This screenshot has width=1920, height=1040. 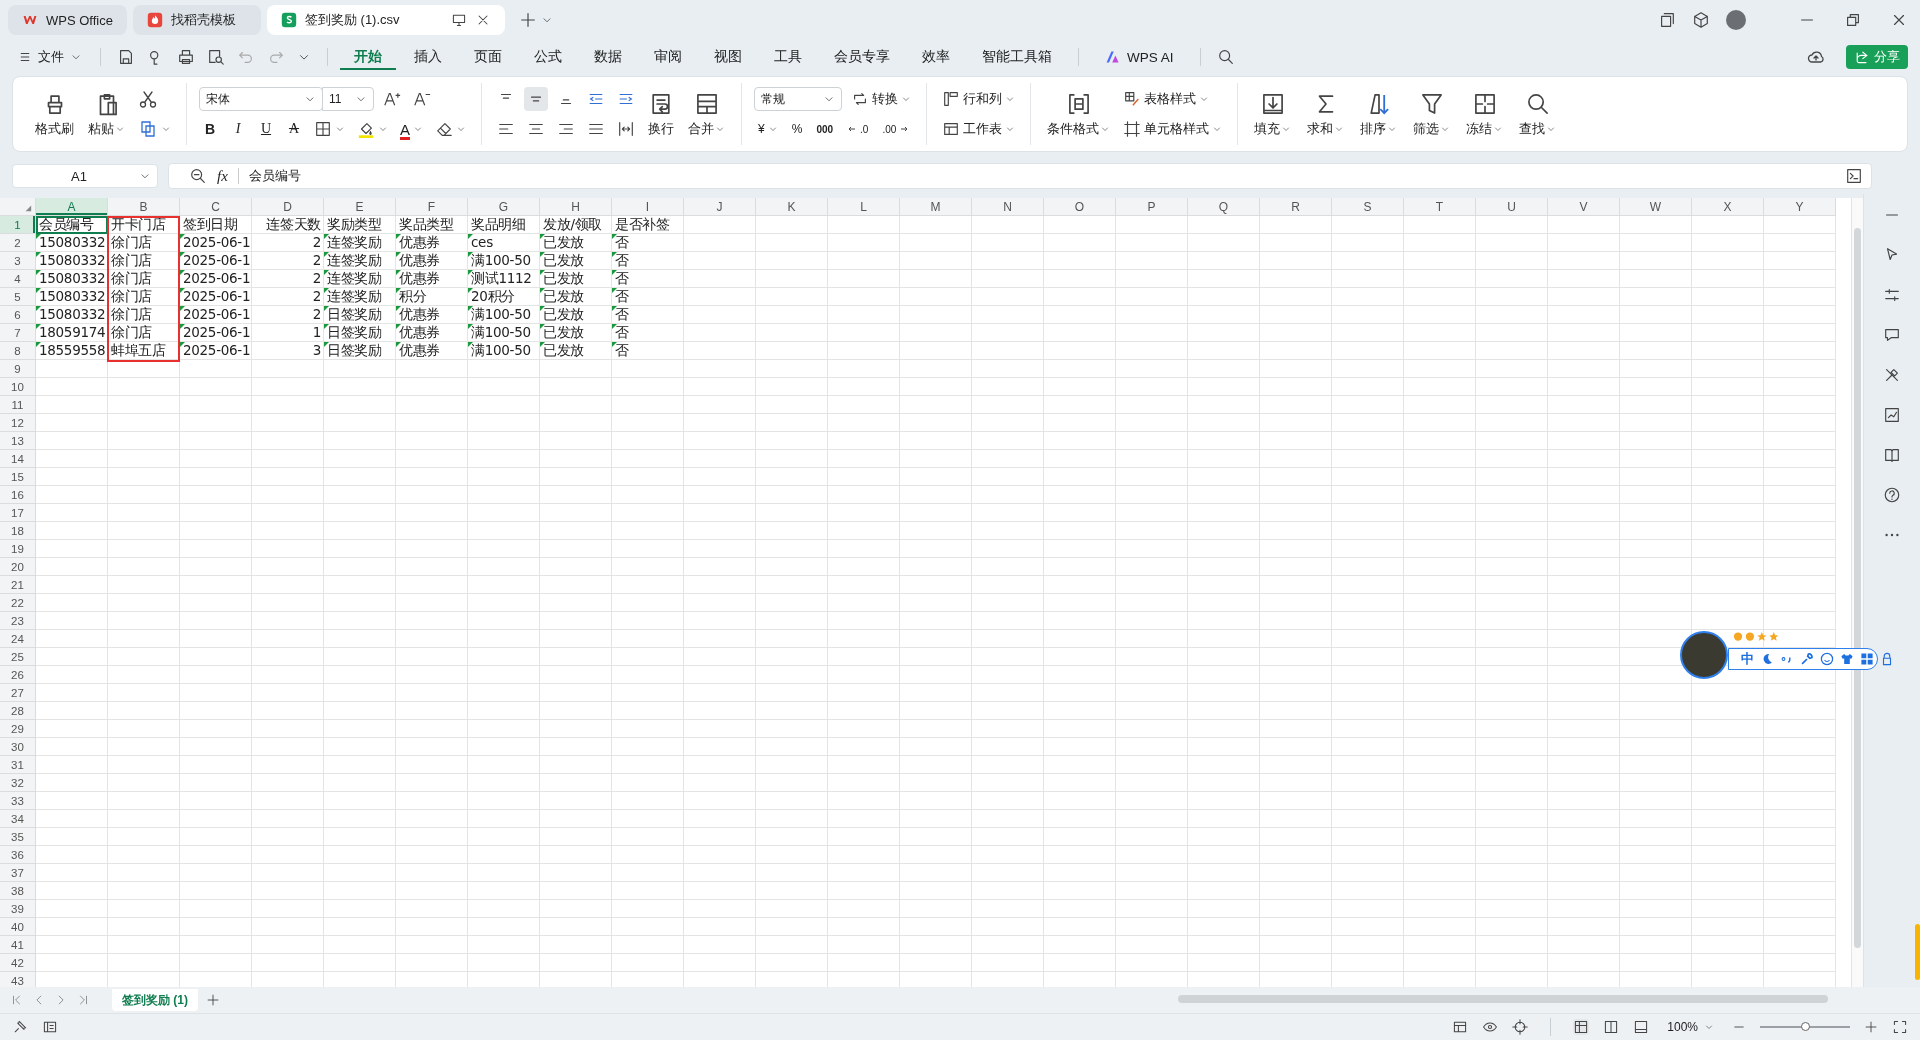 What do you see at coordinates (411, 129) in the screenshot?
I see `font-color-button: A` at bounding box center [411, 129].